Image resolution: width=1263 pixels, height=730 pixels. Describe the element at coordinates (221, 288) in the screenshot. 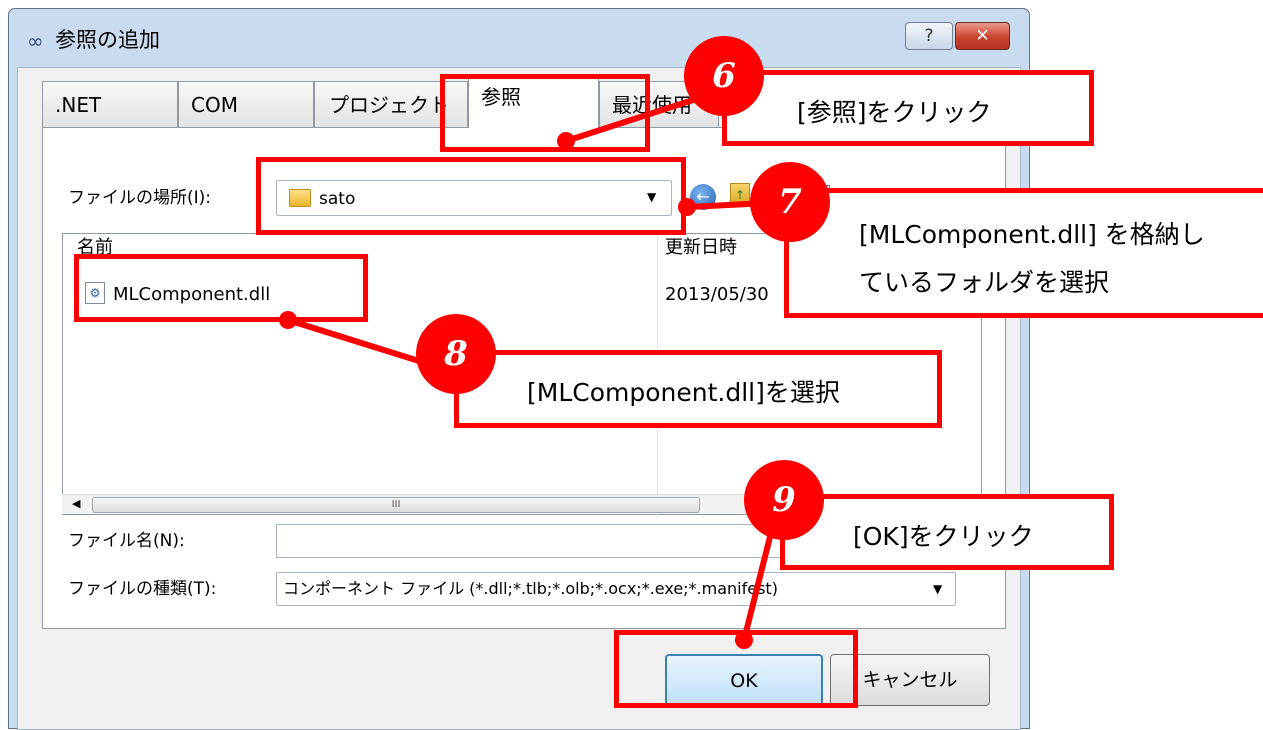

I see `highlight-file-item` at that location.